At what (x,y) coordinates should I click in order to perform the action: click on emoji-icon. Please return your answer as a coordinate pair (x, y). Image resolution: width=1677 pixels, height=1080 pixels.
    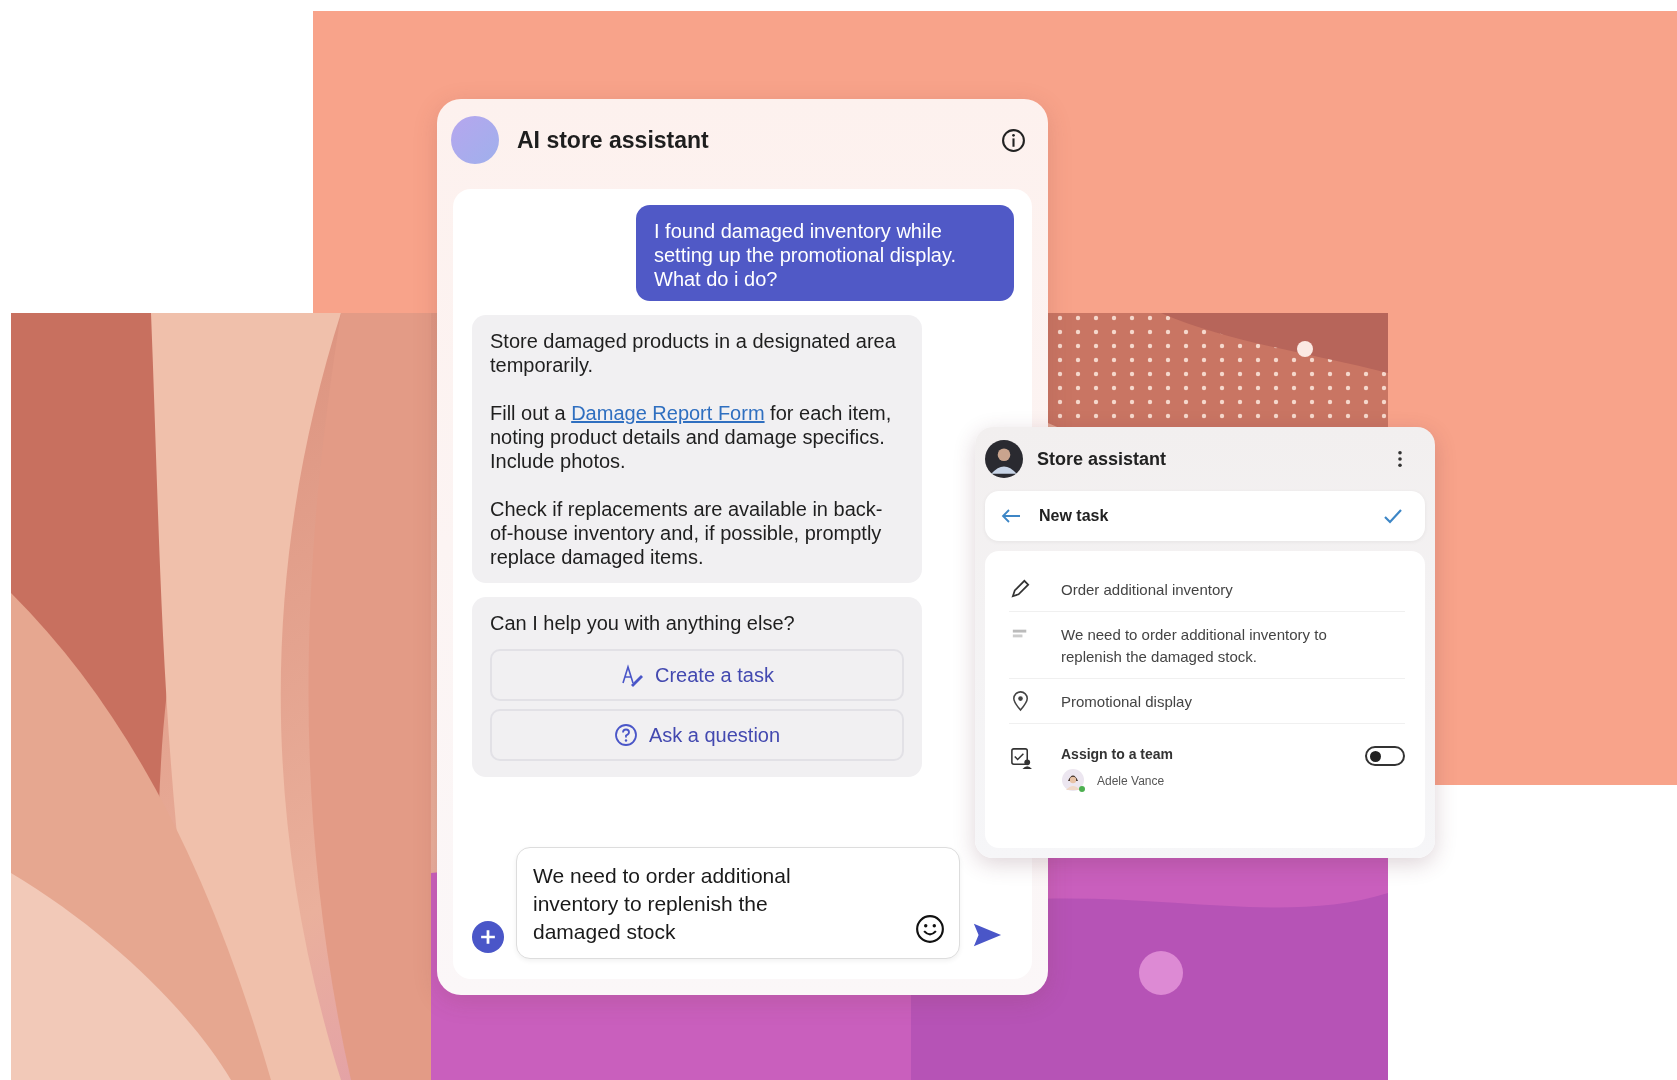
    Looking at the image, I should click on (930, 929).